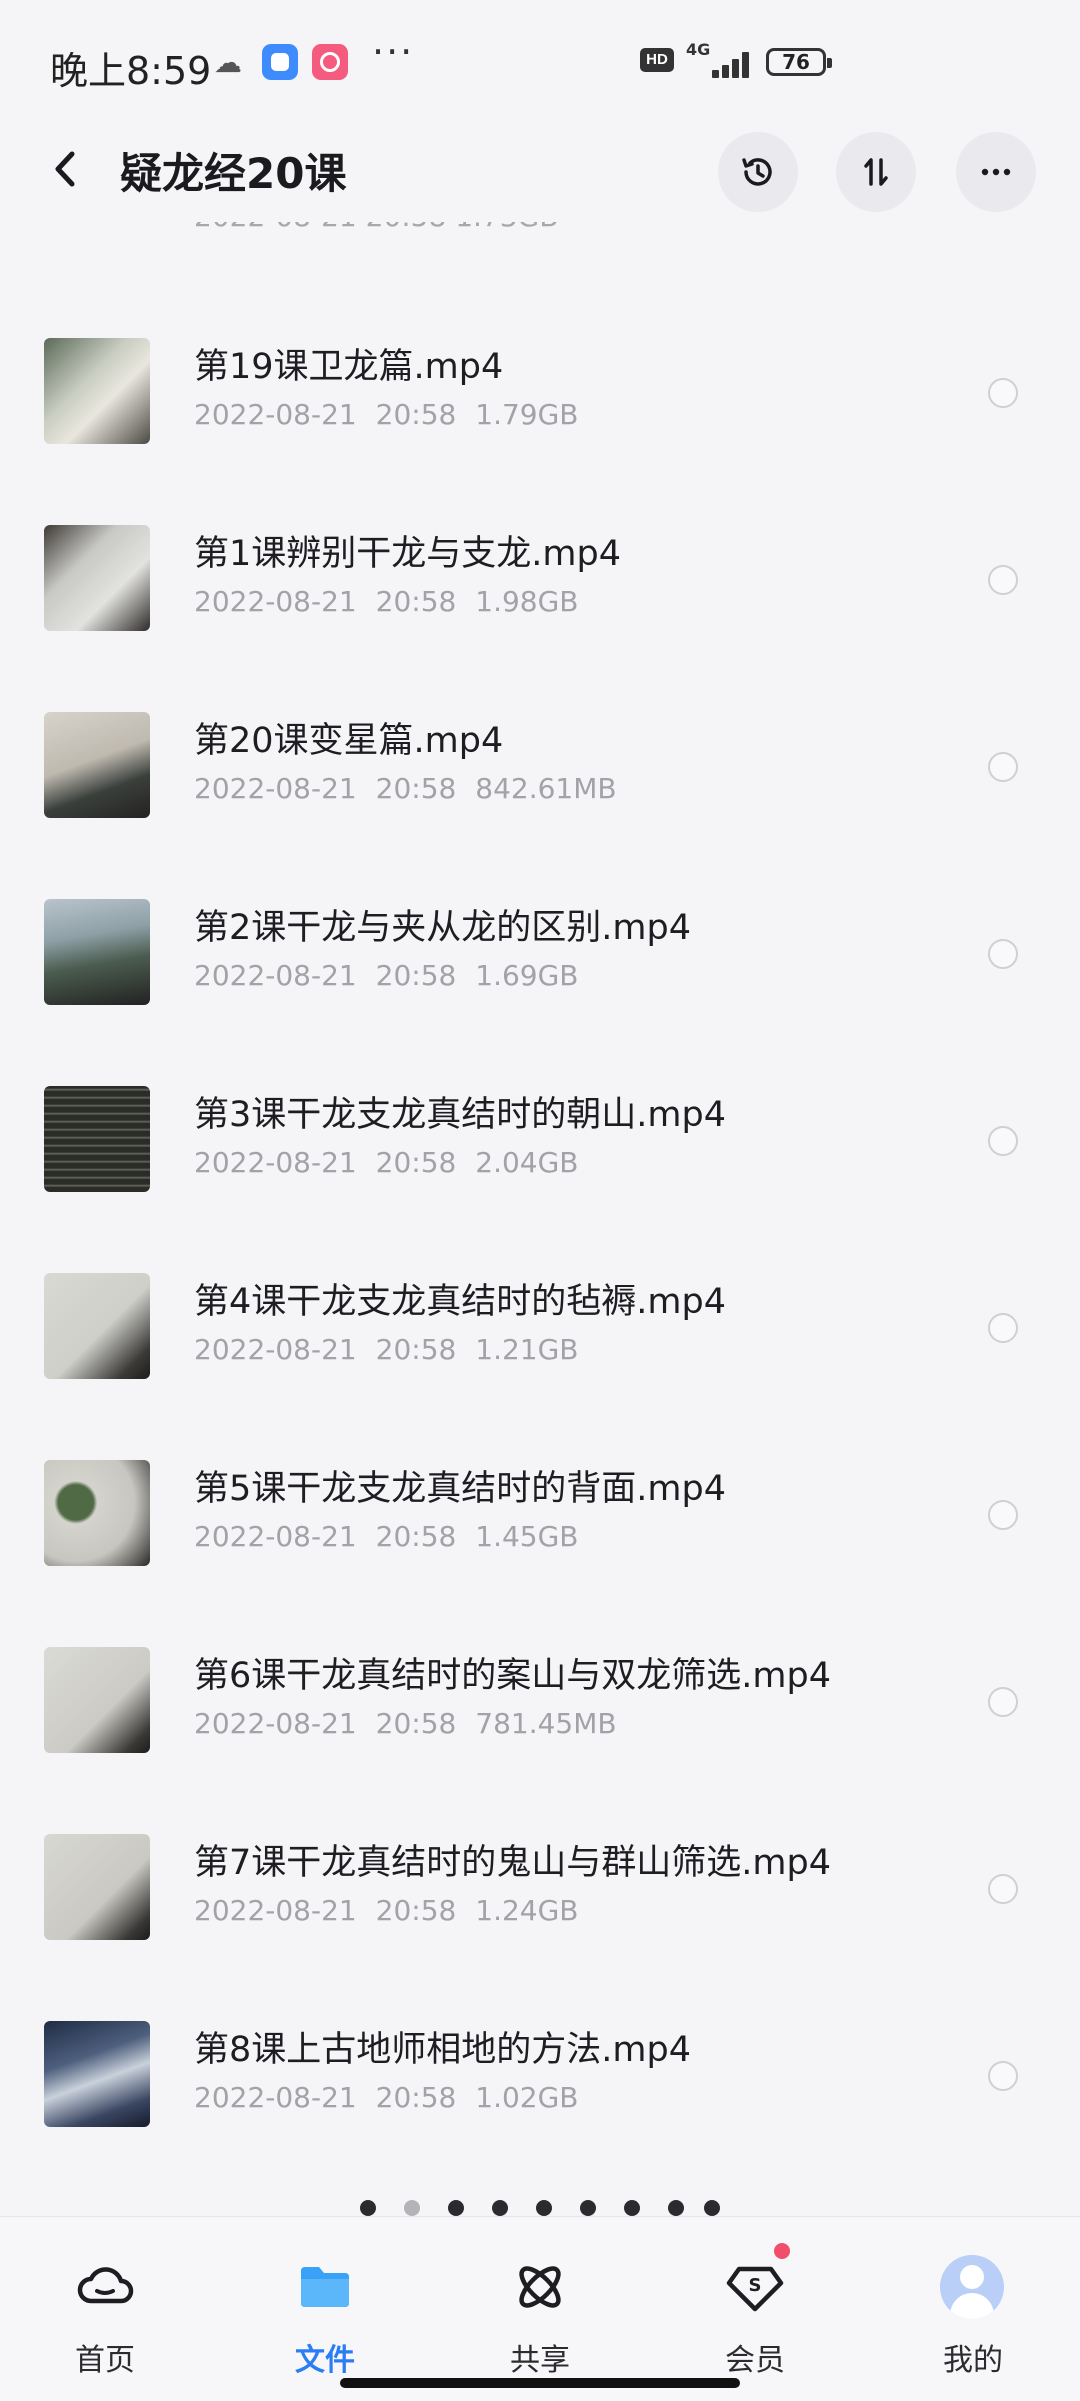 This screenshot has width=1080, height=2401. I want to click on nav-files: 文件, so click(325, 2310).